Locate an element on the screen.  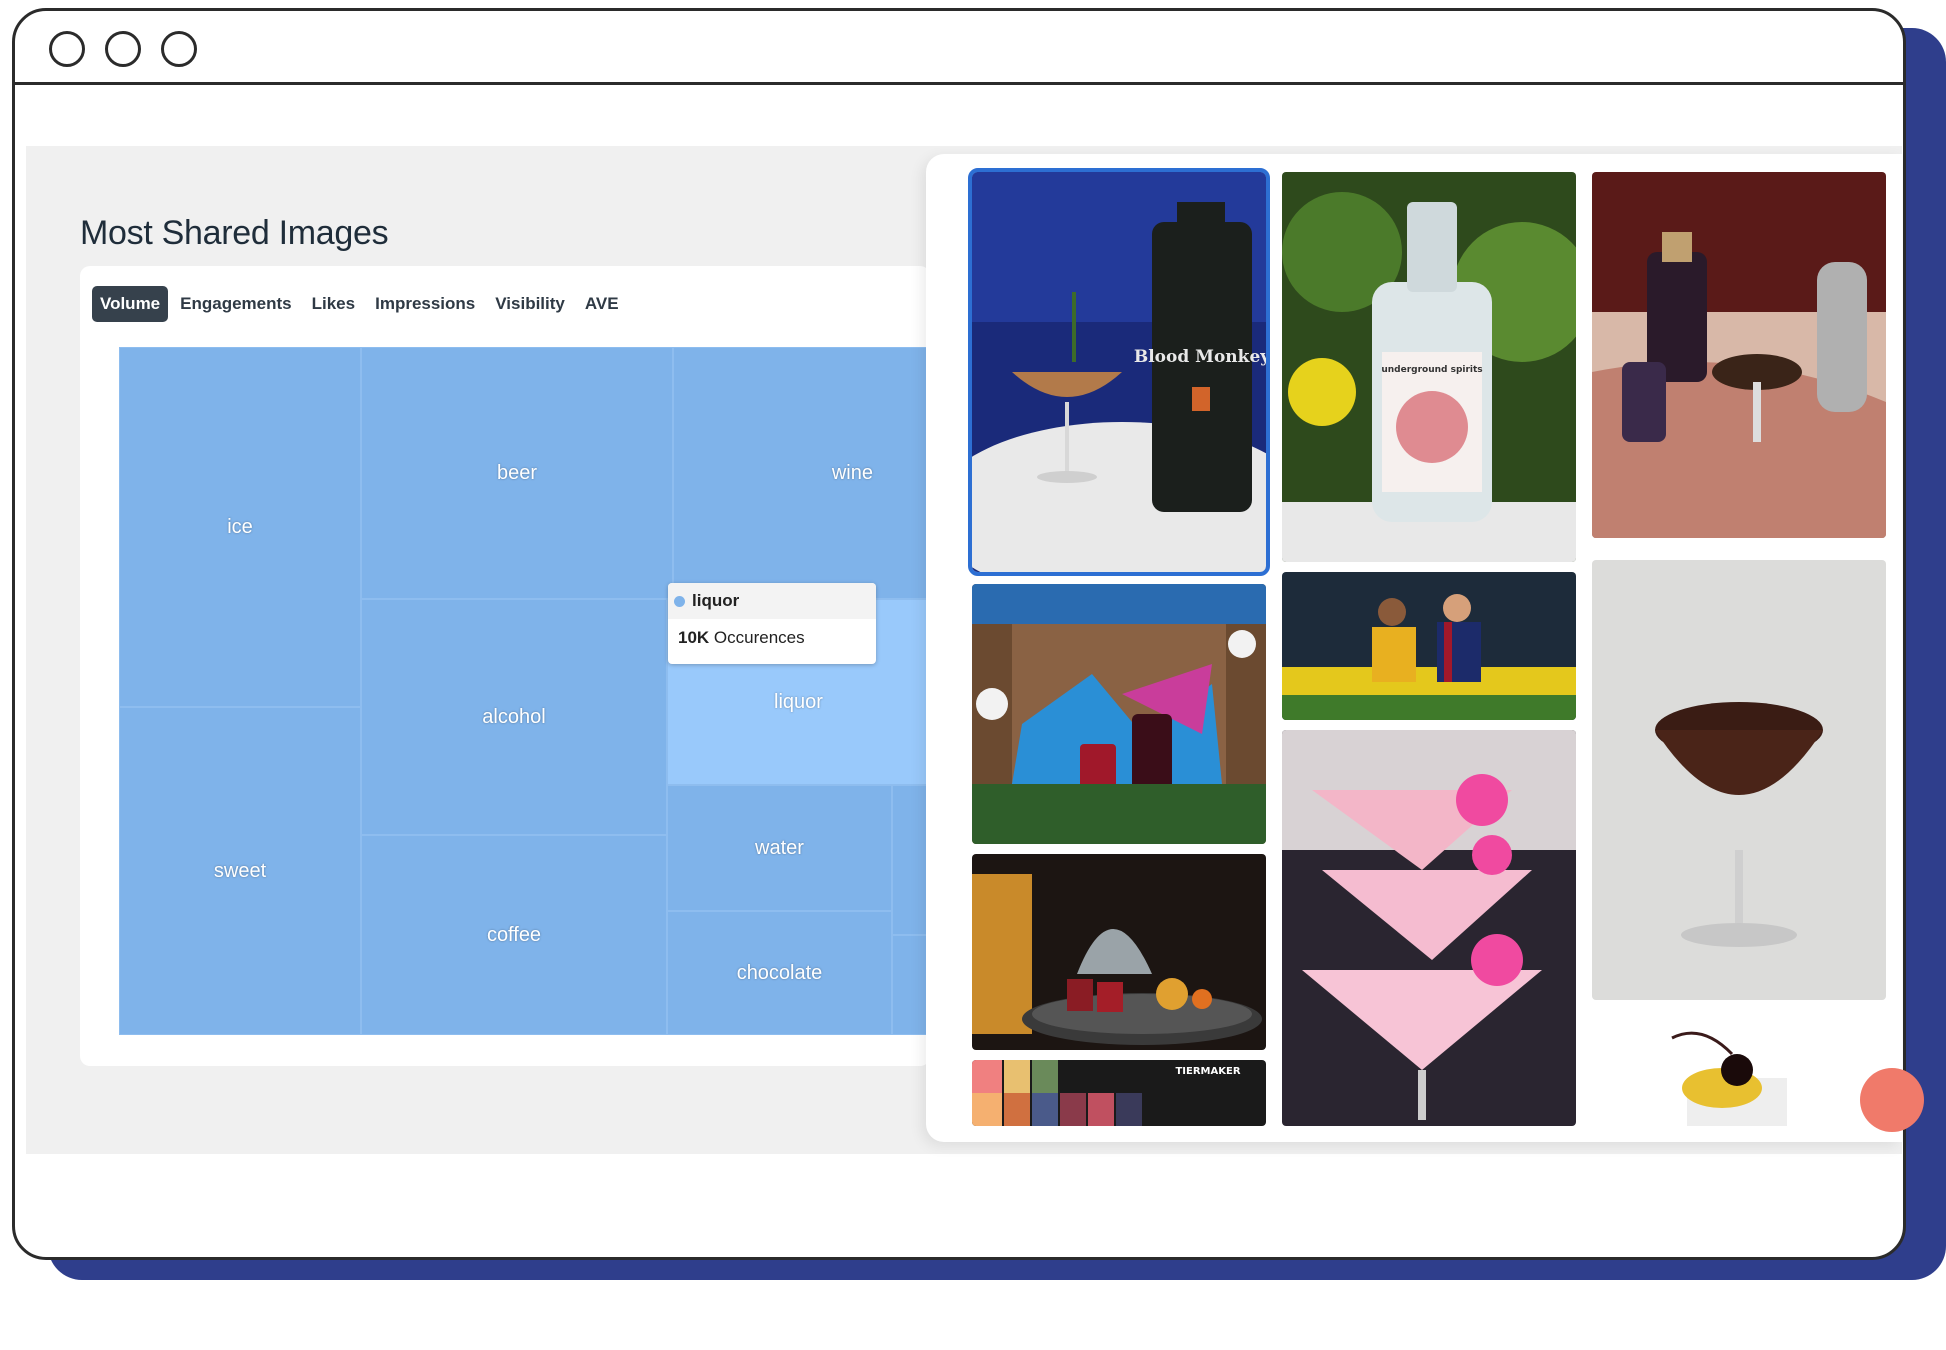
tooltip-header: liquor is located at coordinates (772, 601).